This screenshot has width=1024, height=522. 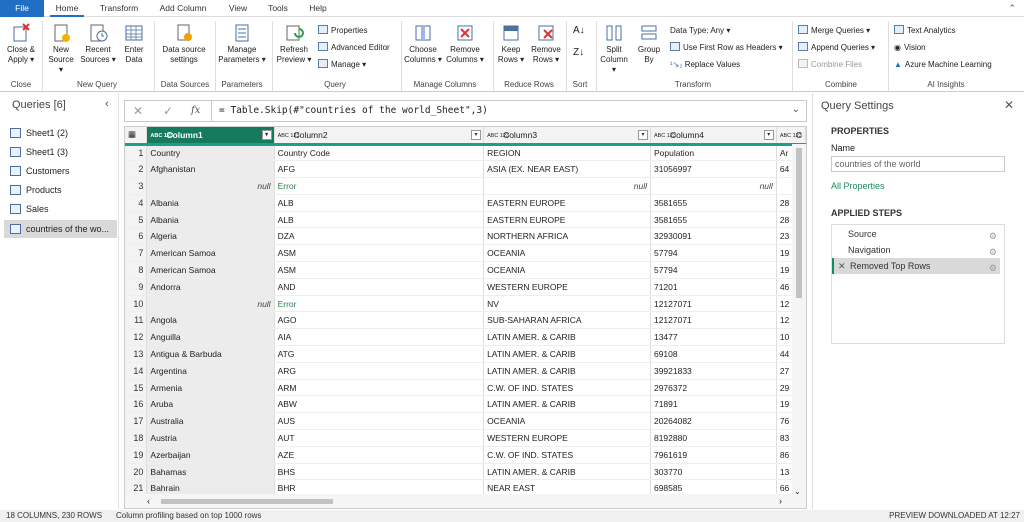 What do you see at coordinates (713, 371) in the screenshot?
I see `table-cell: 39921833` at bounding box center [713, 371].